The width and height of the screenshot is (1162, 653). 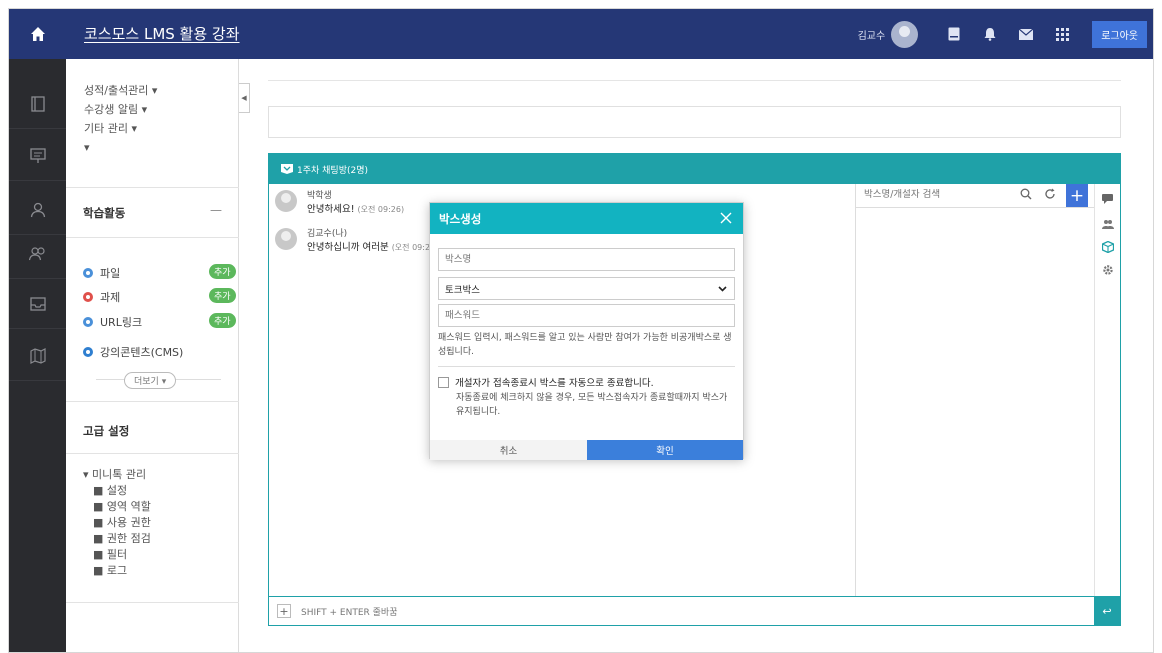 I want to click on box-search-bar: +, so click(x=975, y=196).